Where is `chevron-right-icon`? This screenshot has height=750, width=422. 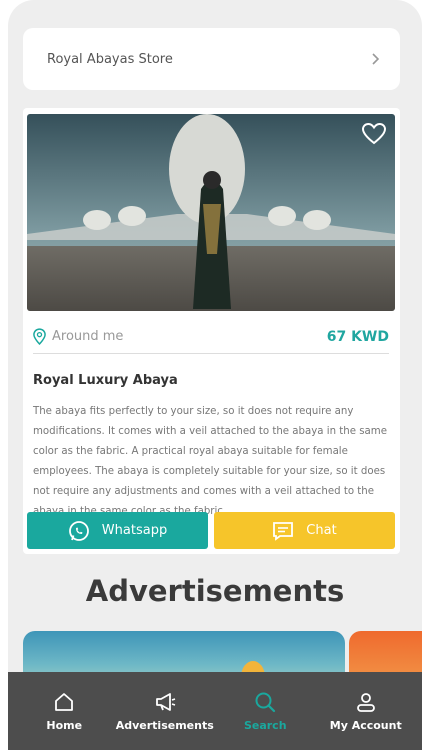
chevron-right-icon is located at coordinates (375, 59).